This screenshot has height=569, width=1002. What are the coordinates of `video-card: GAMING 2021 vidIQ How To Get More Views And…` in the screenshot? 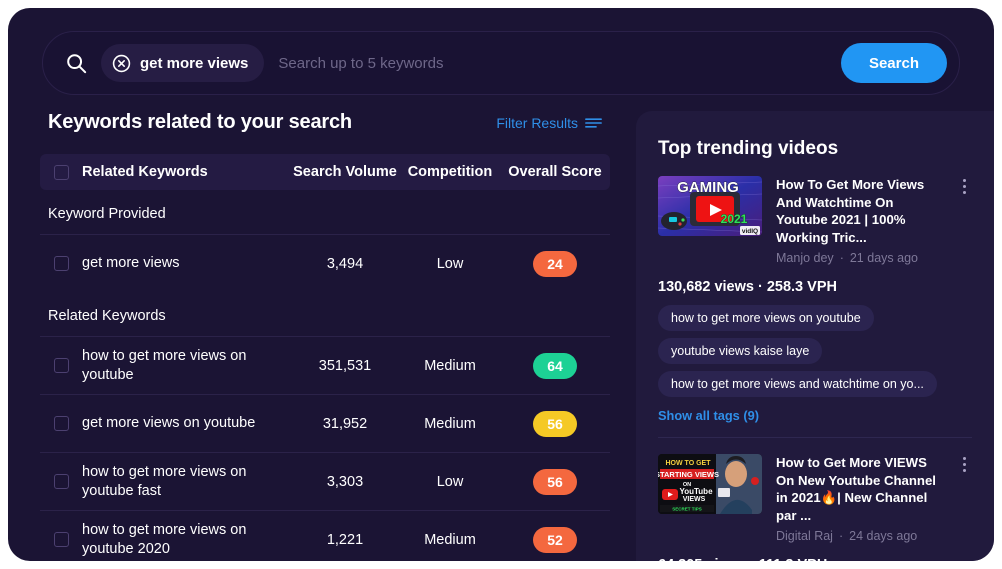 It's located at (815, 306).